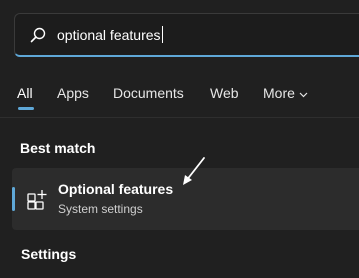 This screenshot has width=359, height=278. What do you see at coordinates (37, 200) in the screenshot?
I see `optional-features-icon` at bounding box center [37, 200].